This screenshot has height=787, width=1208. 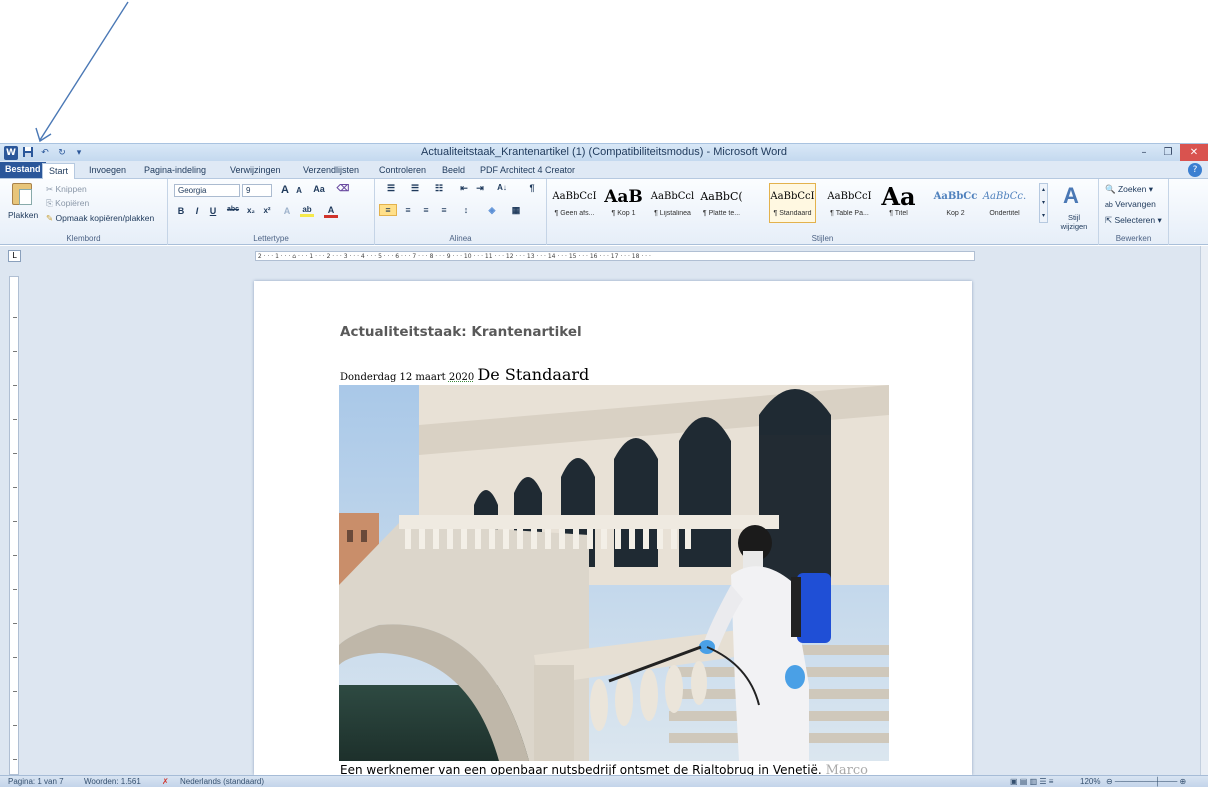 What do you see at coordinates (299, 190) in the screenshot?
I see `shrink-font-icon: A` at bounding box center [299, 190].